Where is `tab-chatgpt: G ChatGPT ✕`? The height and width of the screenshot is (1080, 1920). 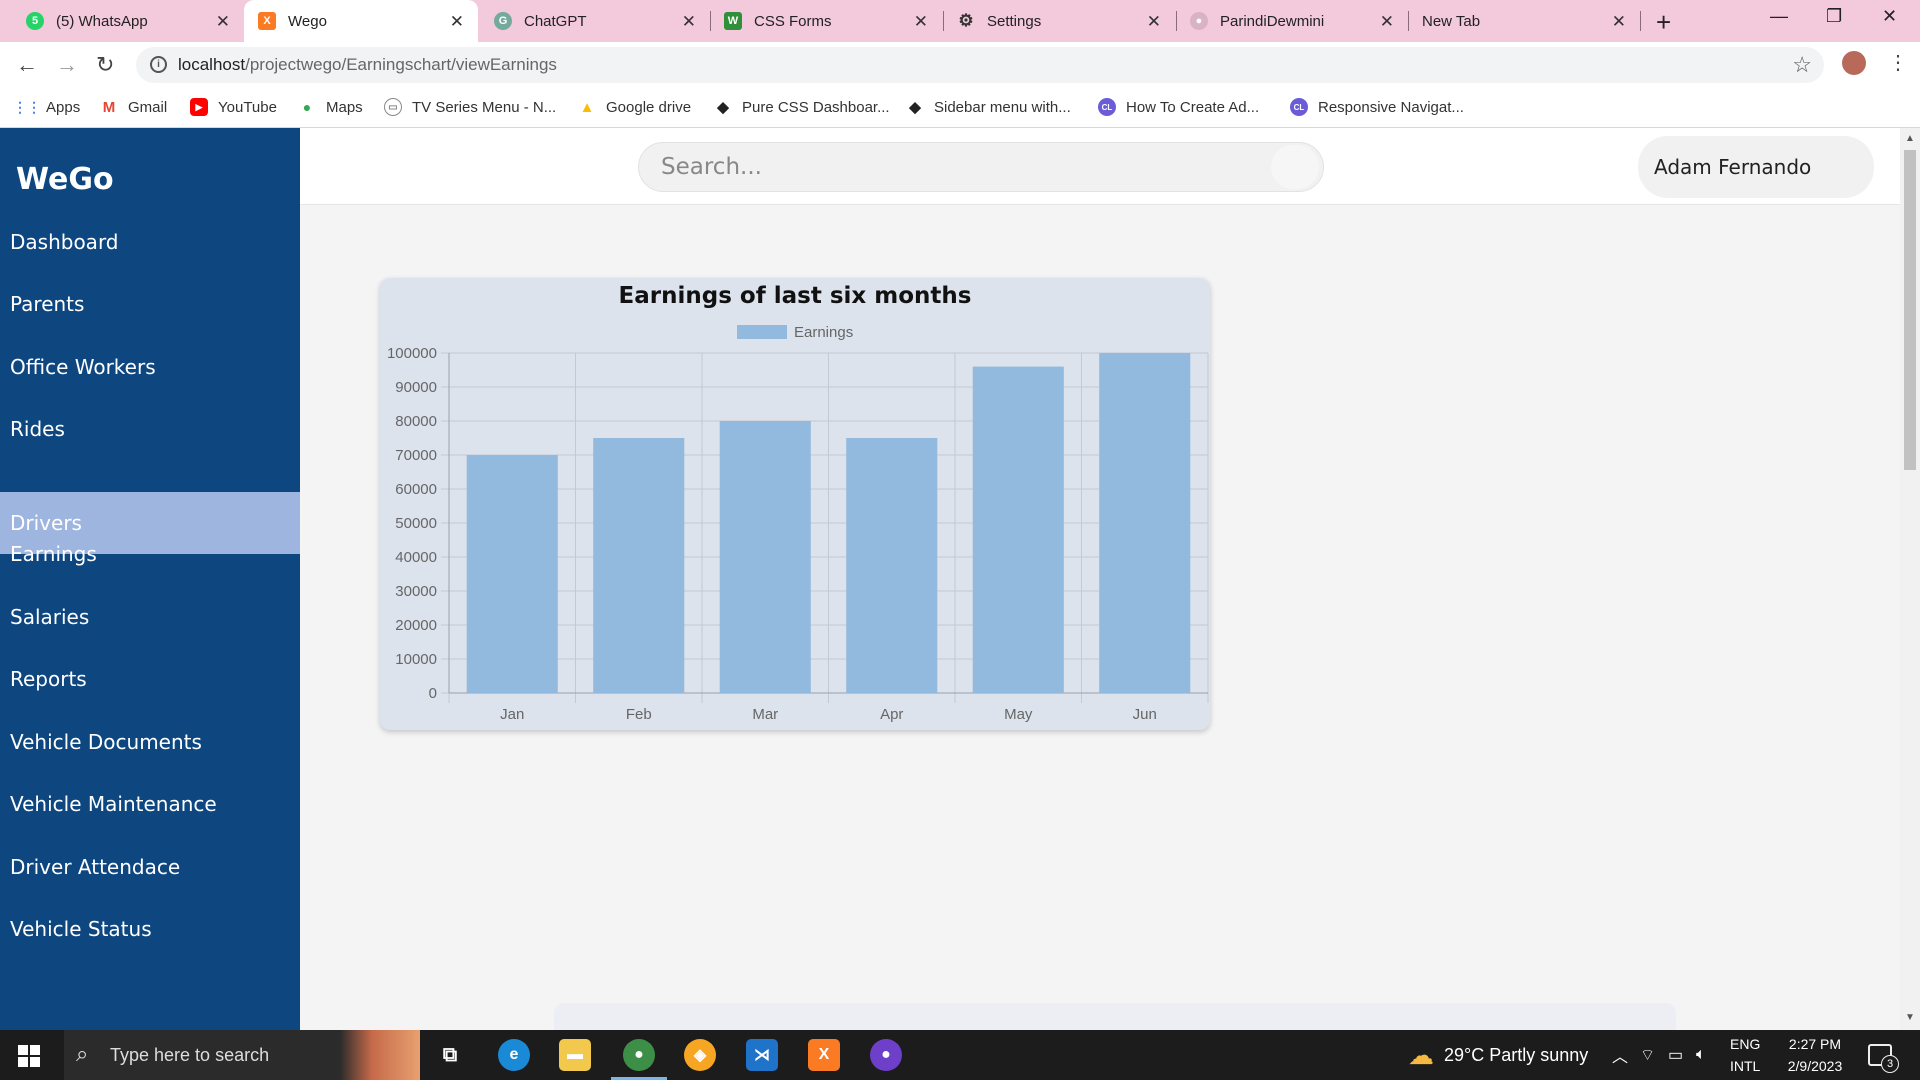 tab-chatgpt: G ChatGPT ✕ is located at coordinates (594, 21).